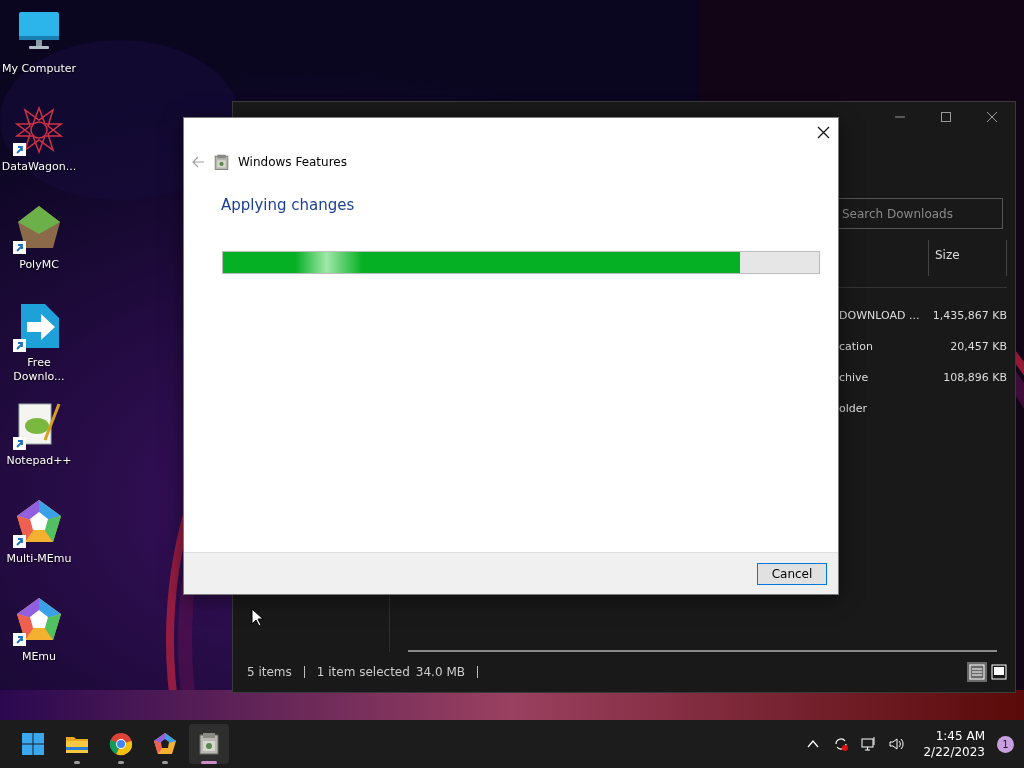 The width and height of the screenshot is (1024, 768). Describe the element at coordinates (954, 752) in the screenshot. I see `clock-date: 2/22/2023` at that location.